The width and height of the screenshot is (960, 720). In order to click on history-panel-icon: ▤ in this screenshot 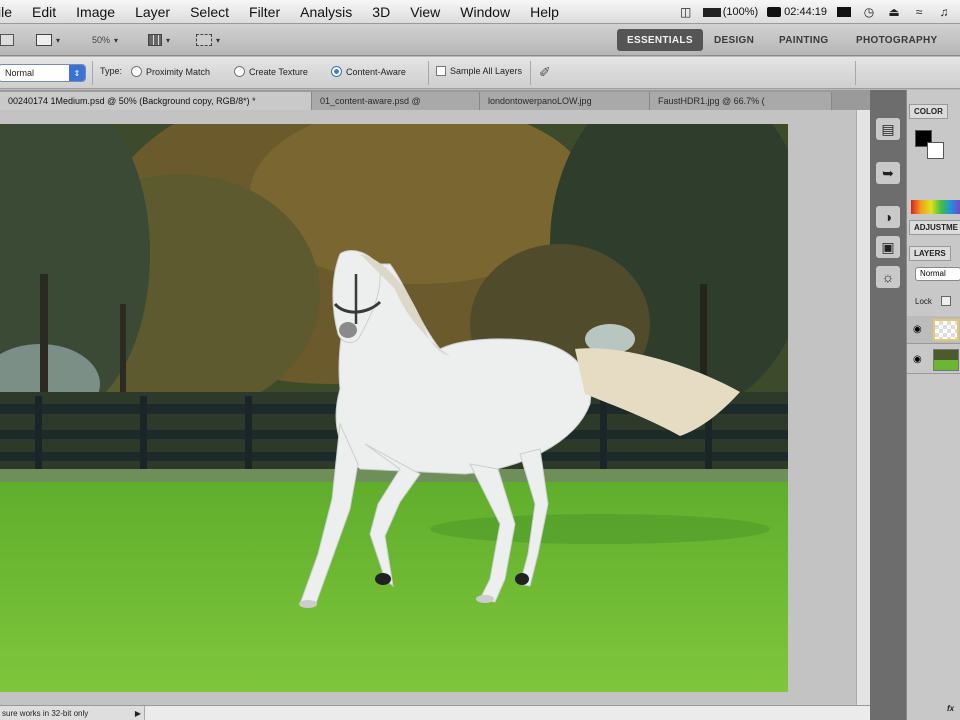, I will do `click(888, 129)`.